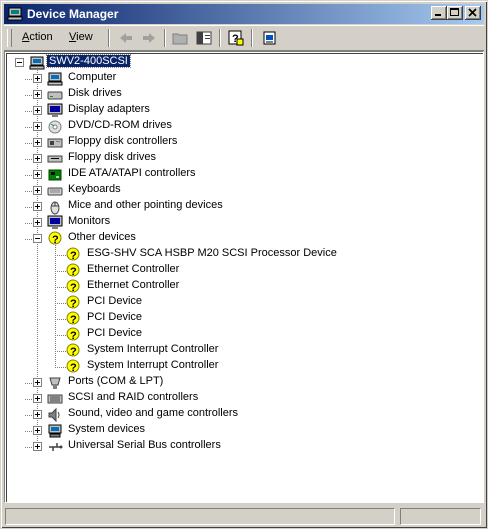 This screenshot has height=529, width=488. Describe the element at coordinates (204, 38) in the screenshot. I see `show-hide-tree-icon` at that location.